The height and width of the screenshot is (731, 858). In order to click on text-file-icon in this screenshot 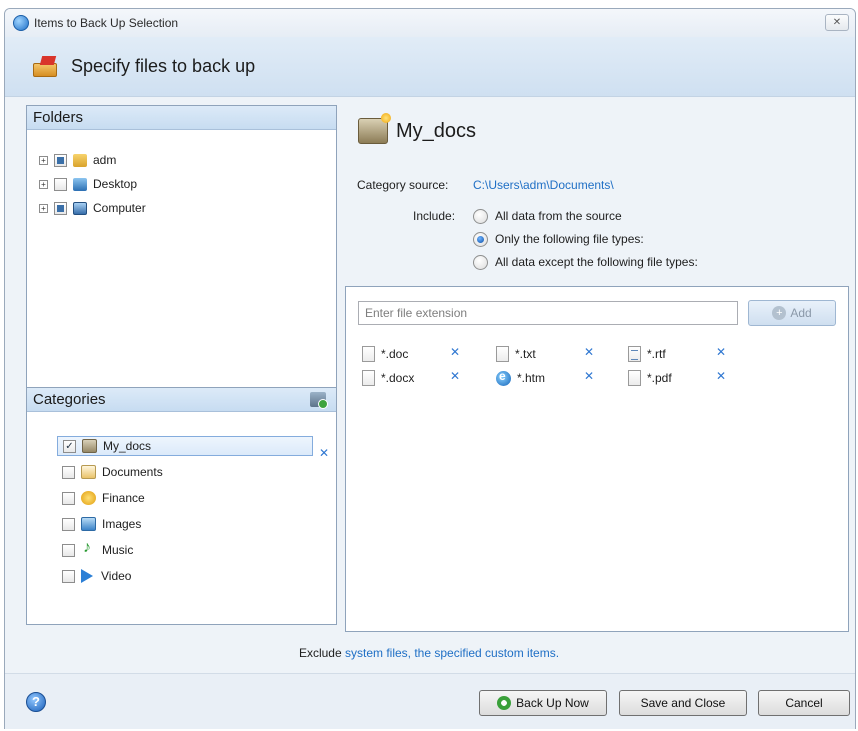, I will do `click(502, 354)`.